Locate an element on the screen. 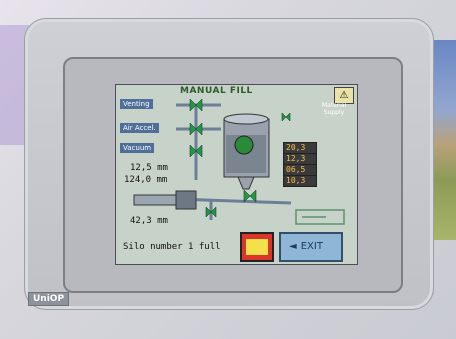  hopper-reading-4: 10,3 is located at coordinates (300, 181).